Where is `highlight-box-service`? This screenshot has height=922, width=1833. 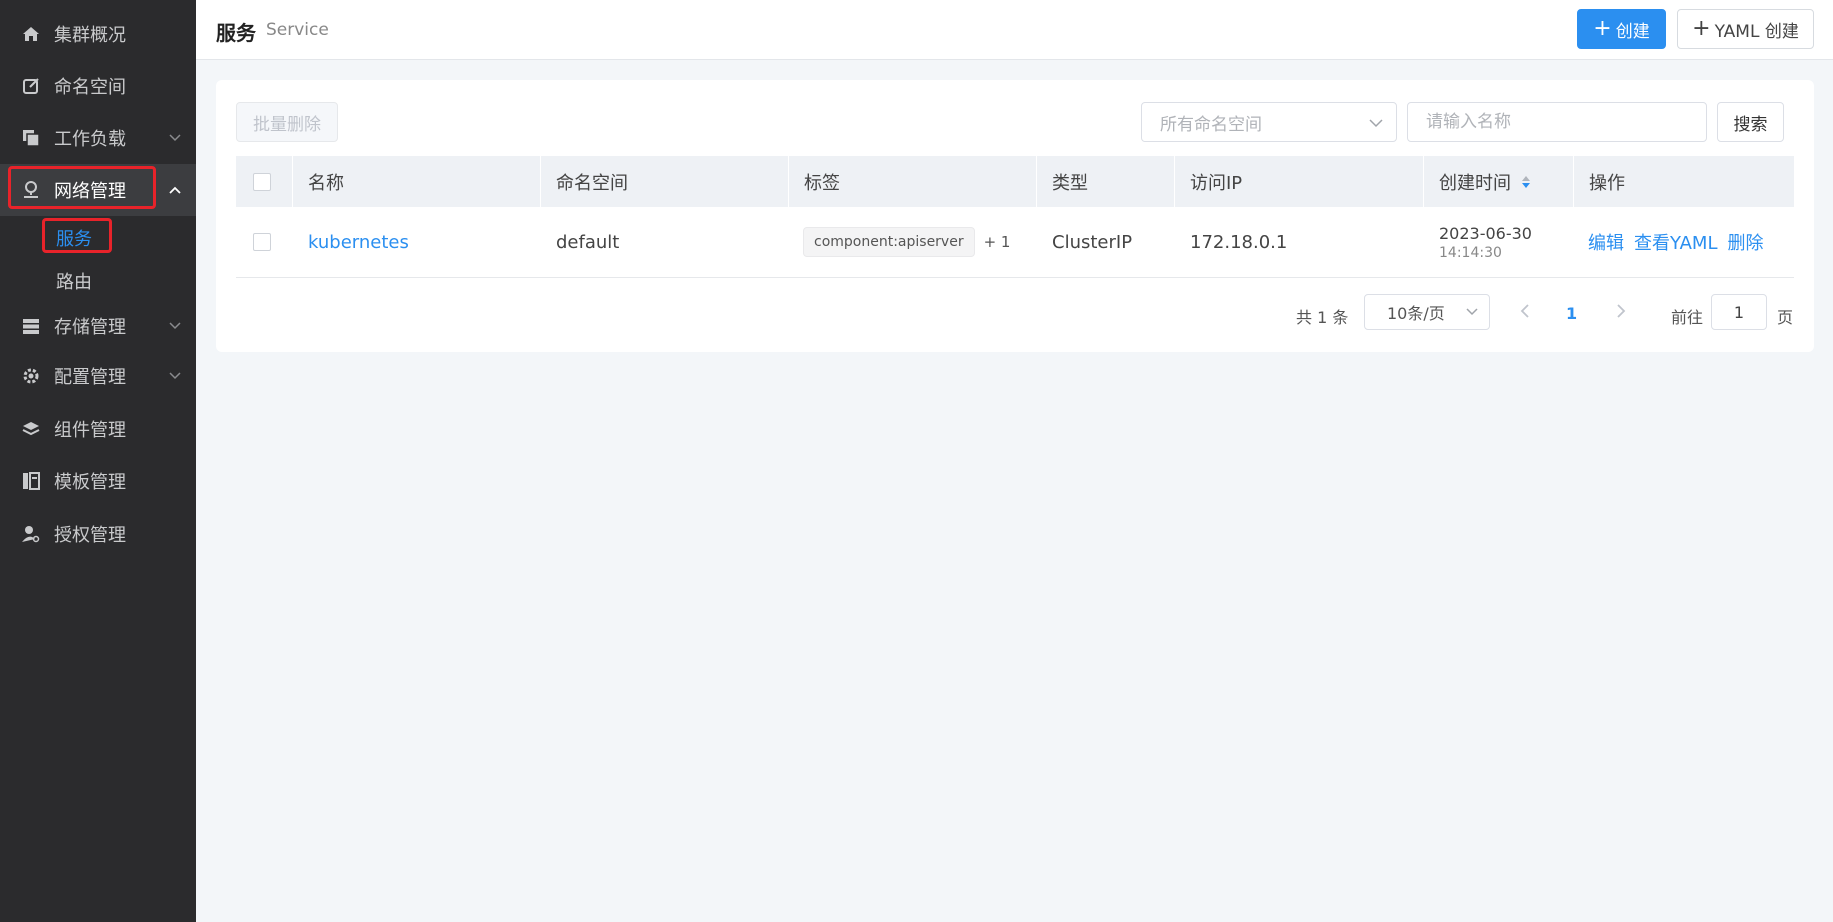 highlight-box-service is located at coordinates (77, 235).